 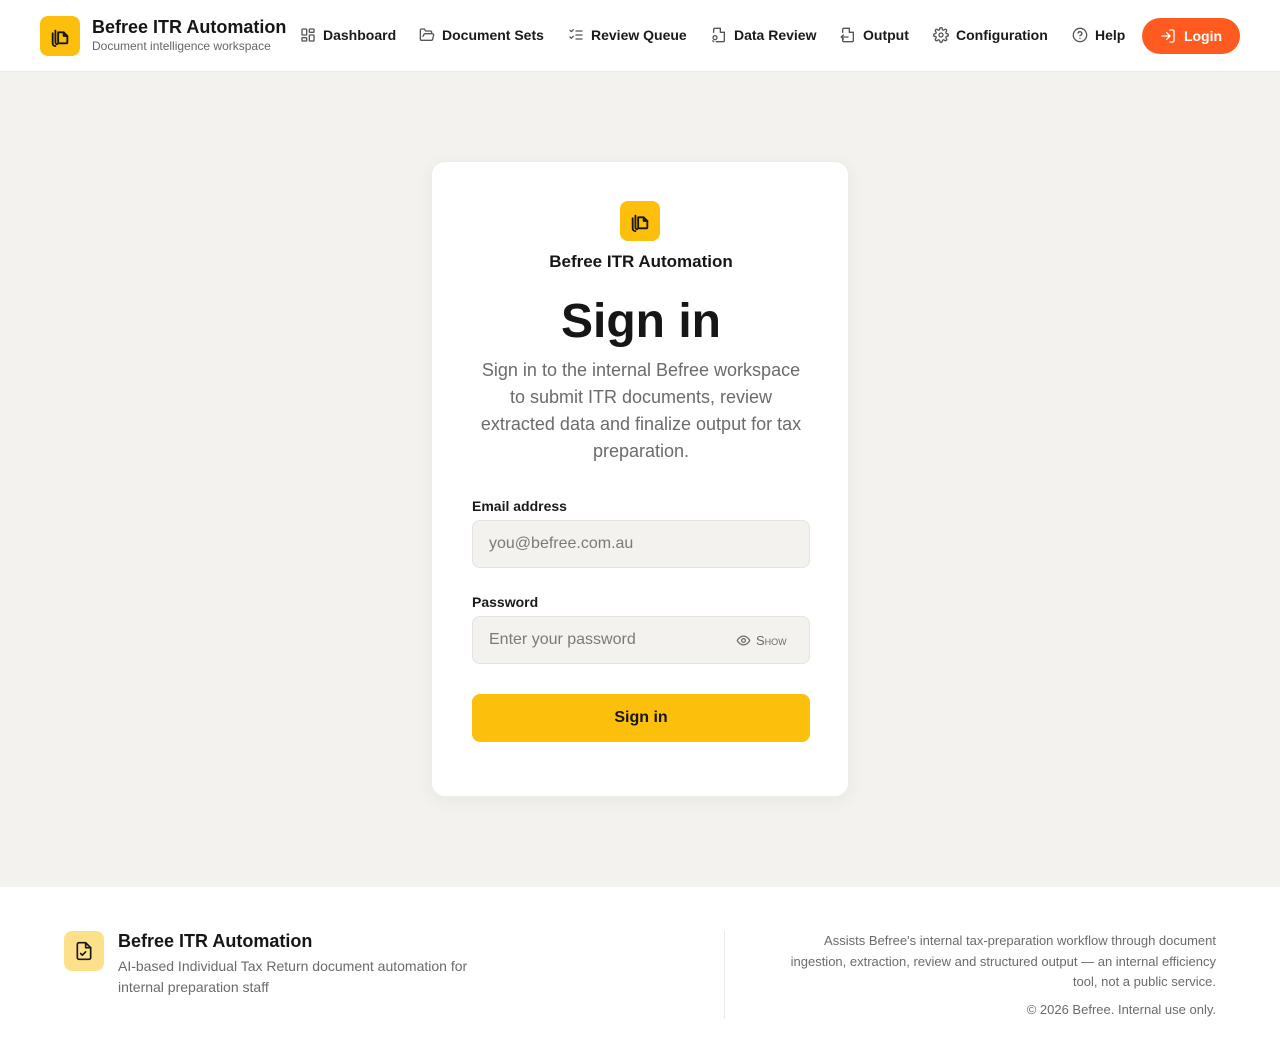 What do you see at coordinates (189, 27) in the screenshot?
I see `brand-title: Befree ITR Automation` at bounding box center [189, 27].